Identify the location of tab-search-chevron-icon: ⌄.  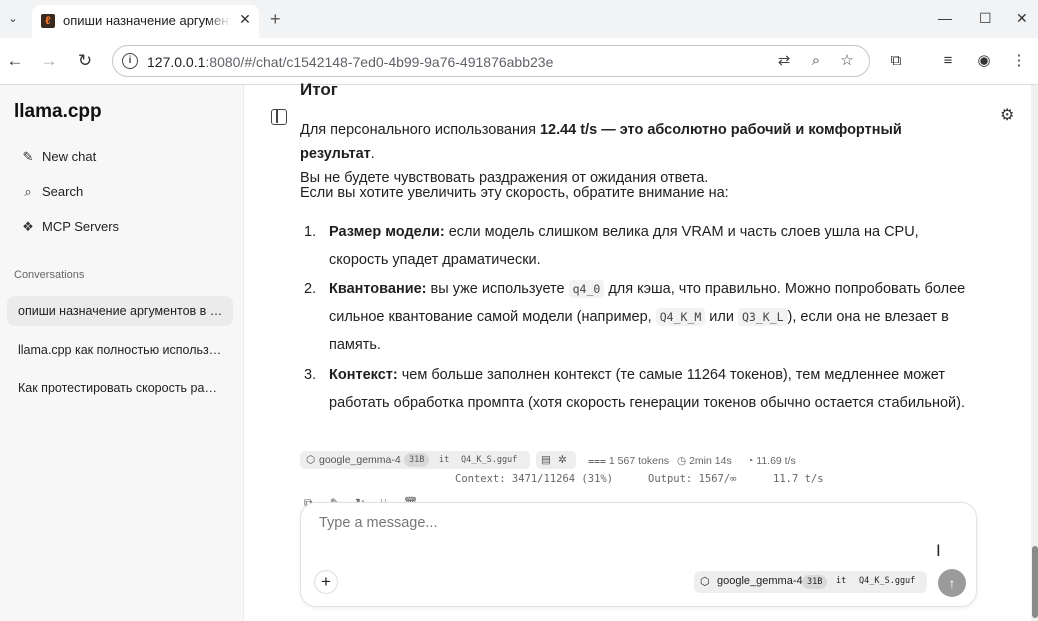
(13, 19).